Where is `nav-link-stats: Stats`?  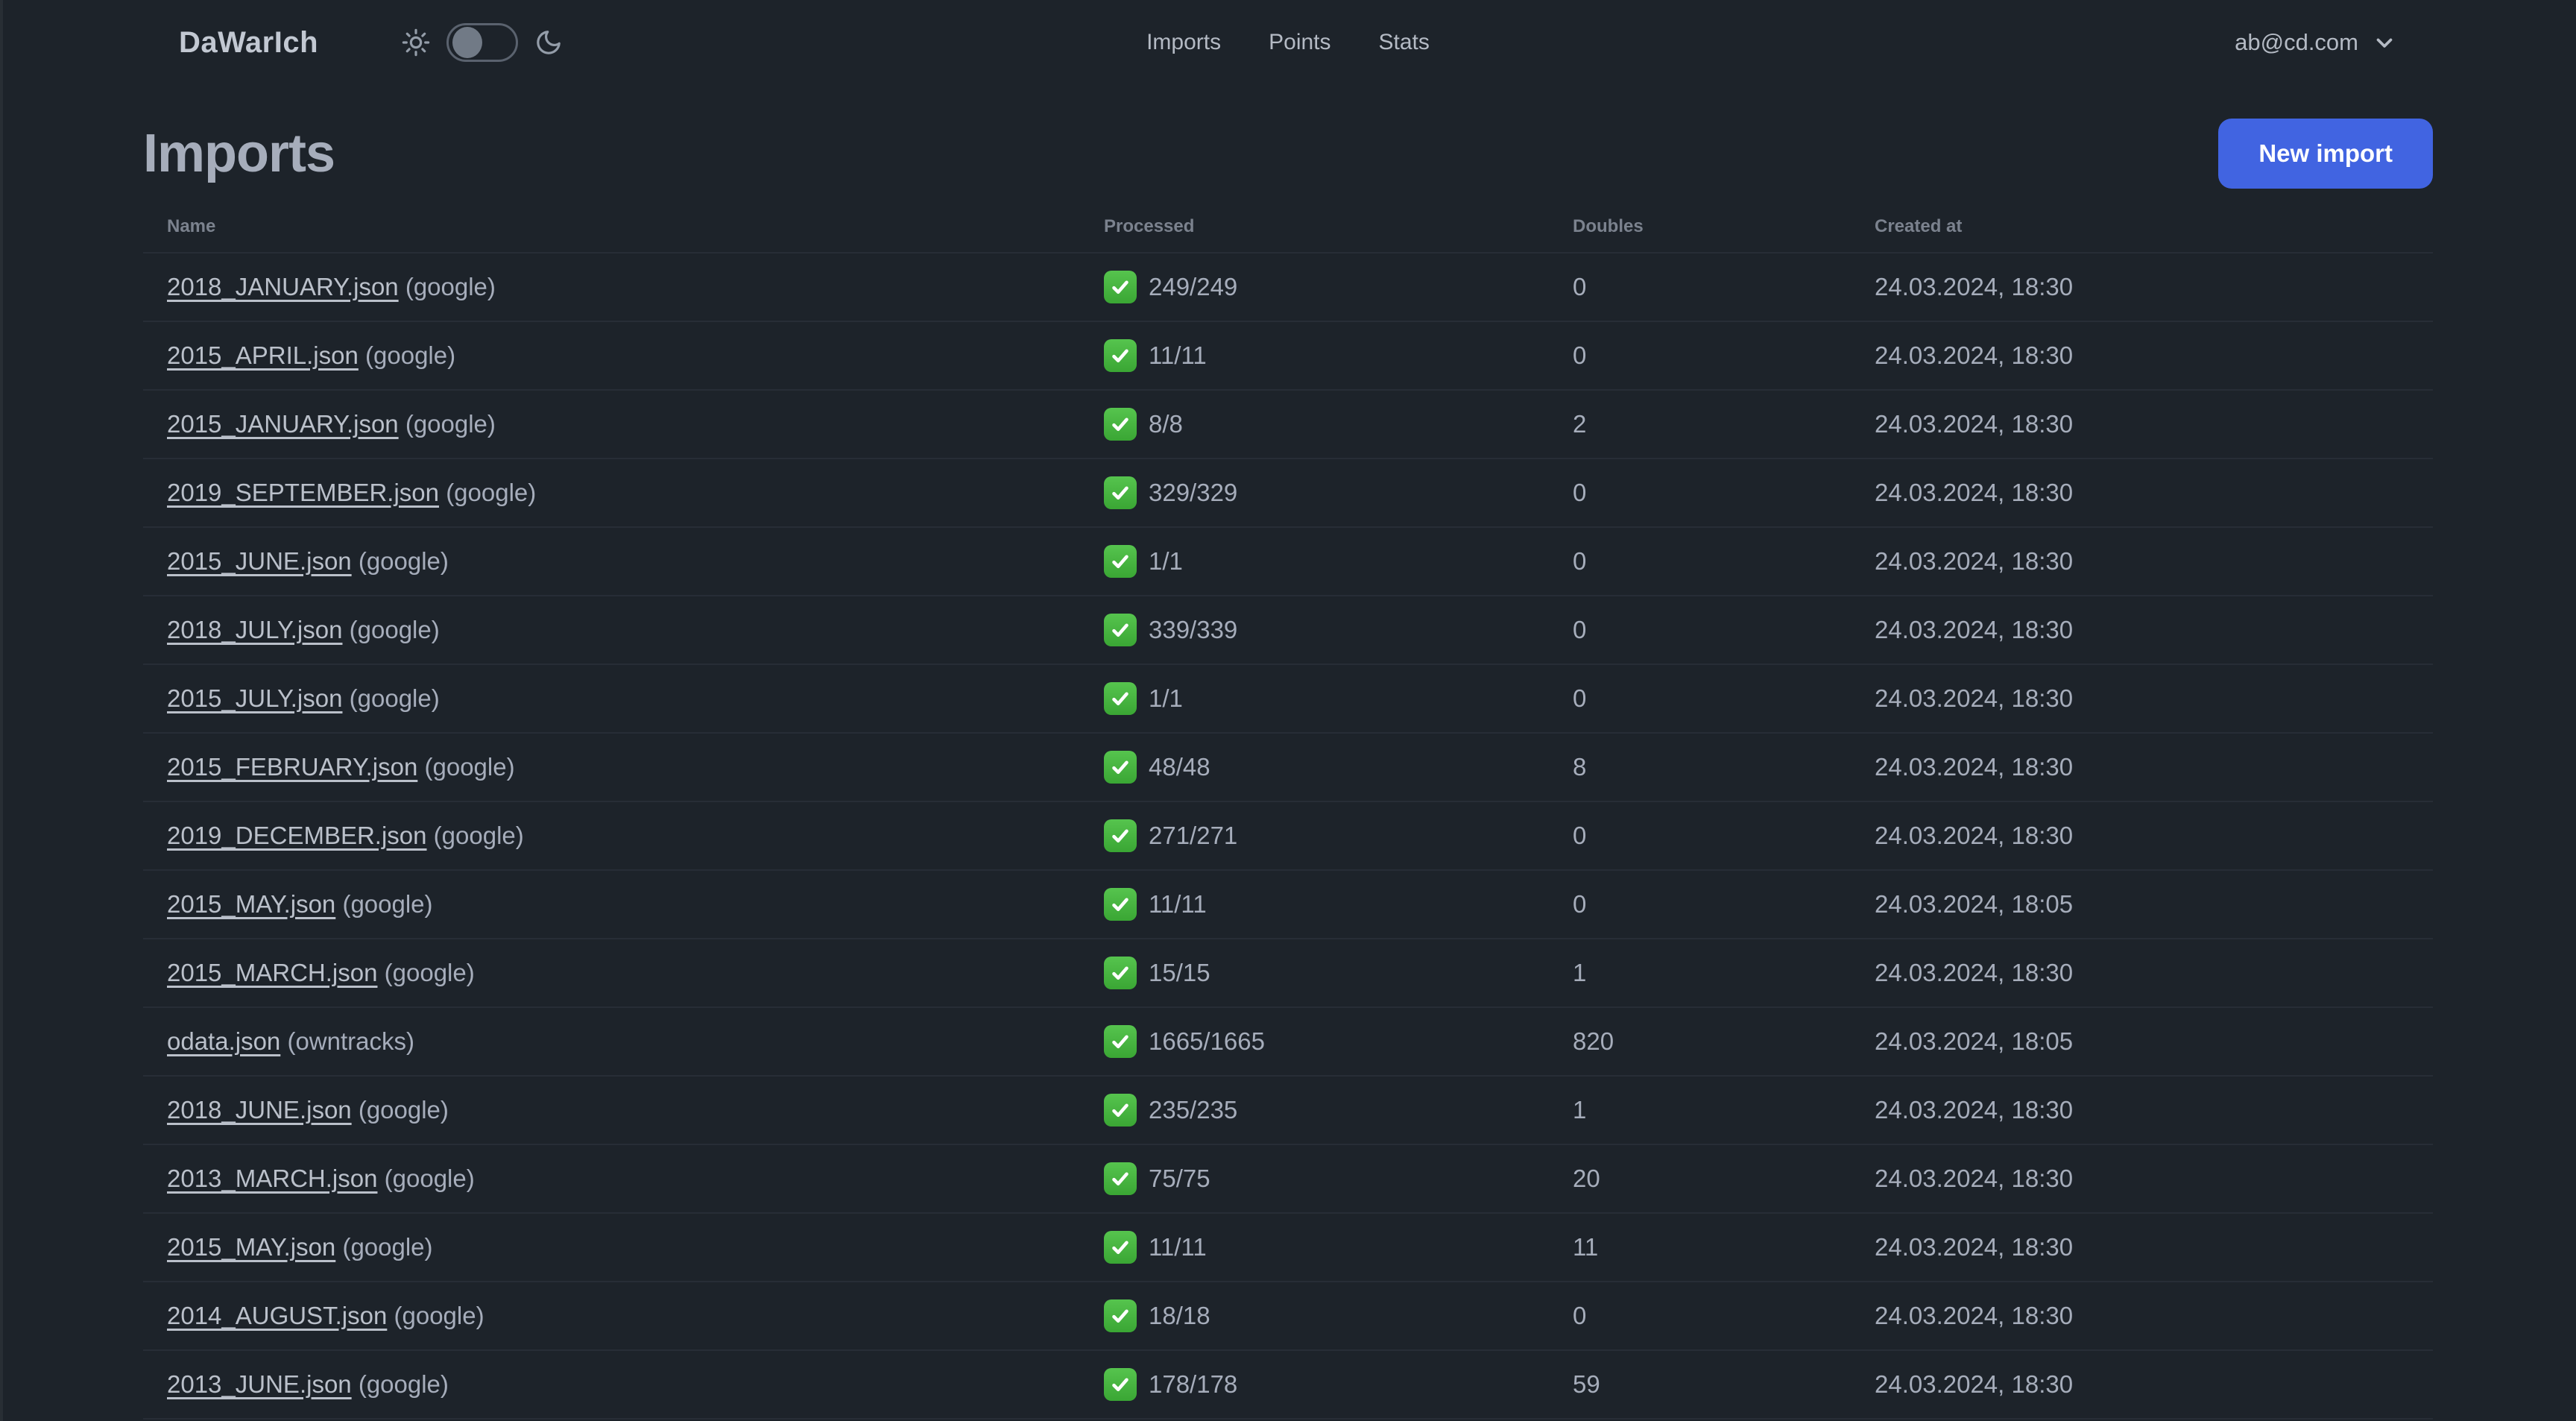 nav-link-stats: Stats is located at coordinates (1404, 42).